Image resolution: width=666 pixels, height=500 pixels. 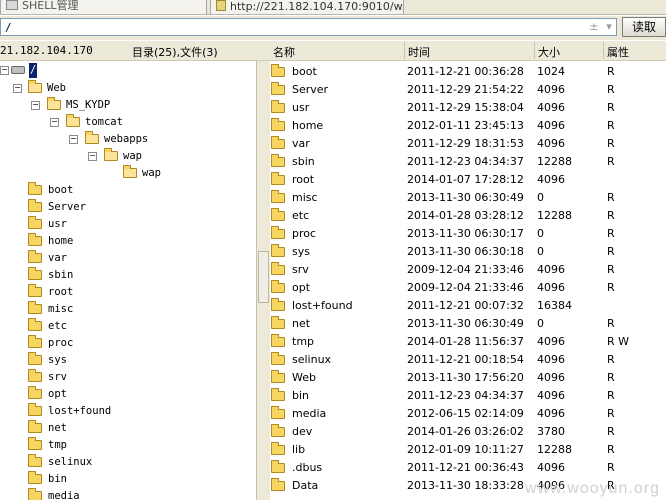 What do you see at coordinates (468, 288) in the screenshot?
I see `table-row: opt 2009-12-04 21:33:46 4096 R` at bounding box center [468, 288].